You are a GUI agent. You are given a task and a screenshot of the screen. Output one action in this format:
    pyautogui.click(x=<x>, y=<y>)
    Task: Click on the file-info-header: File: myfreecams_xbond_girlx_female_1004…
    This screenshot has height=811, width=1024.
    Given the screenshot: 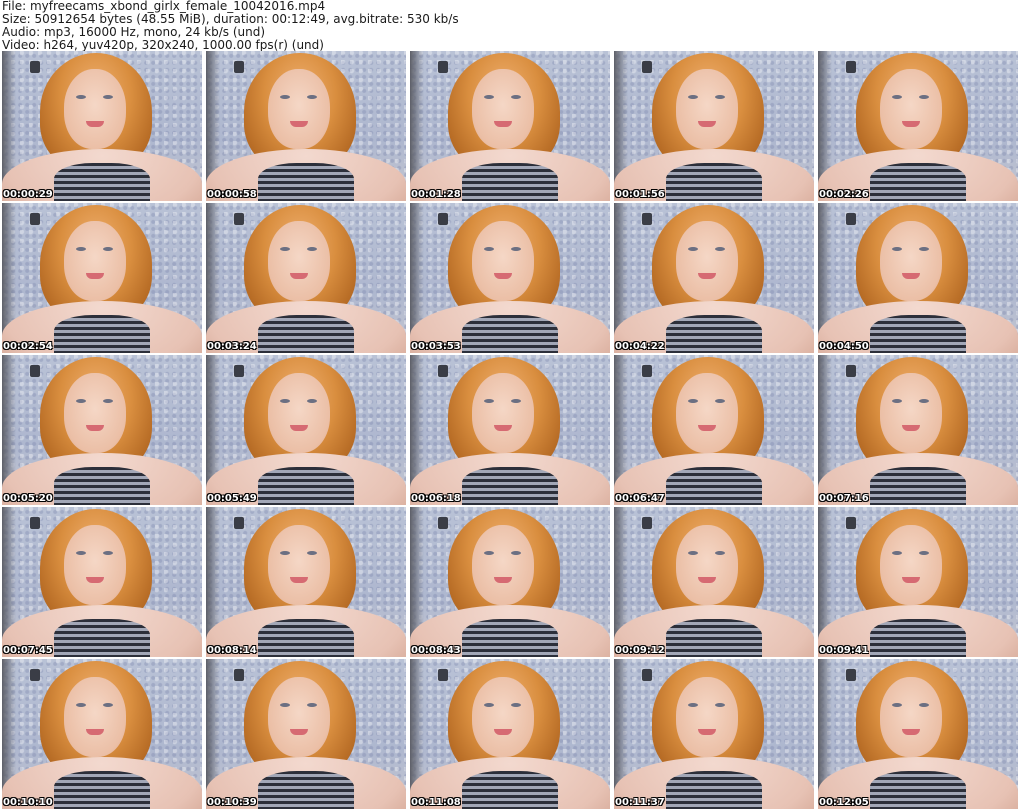 What is the action you would take?
    pyautogui.click(x=511, y=26)
    